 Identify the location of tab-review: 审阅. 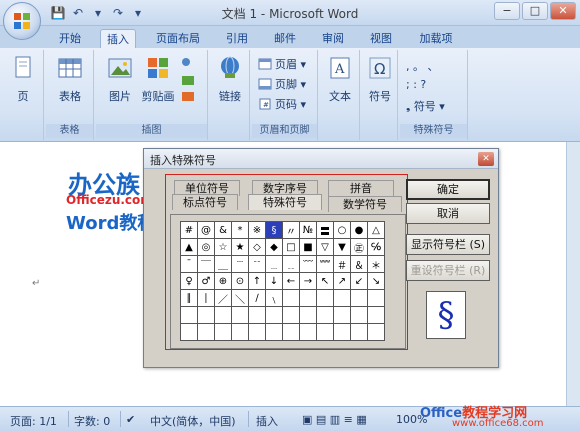
(333, 38).